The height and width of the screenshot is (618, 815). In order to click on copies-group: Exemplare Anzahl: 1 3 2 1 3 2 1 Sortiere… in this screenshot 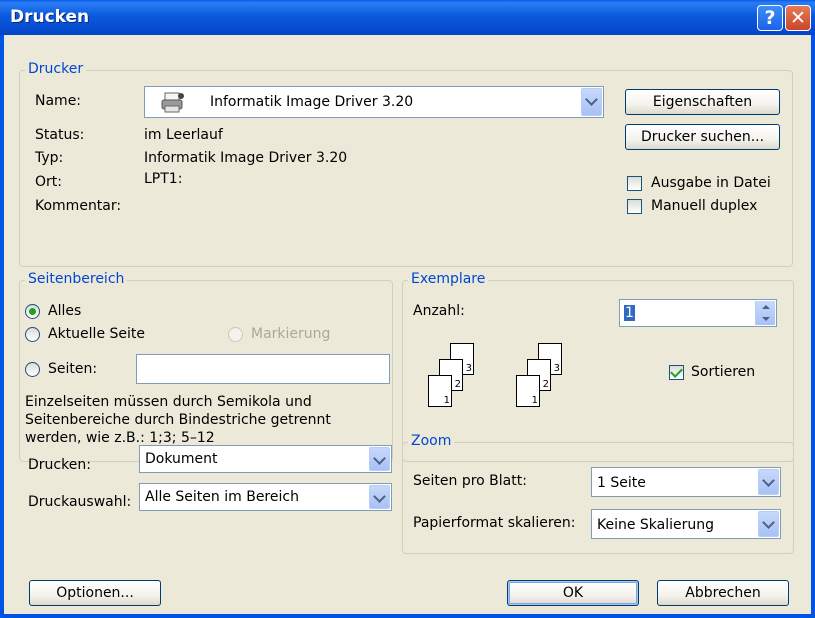, I will do `click(598, 366)`.